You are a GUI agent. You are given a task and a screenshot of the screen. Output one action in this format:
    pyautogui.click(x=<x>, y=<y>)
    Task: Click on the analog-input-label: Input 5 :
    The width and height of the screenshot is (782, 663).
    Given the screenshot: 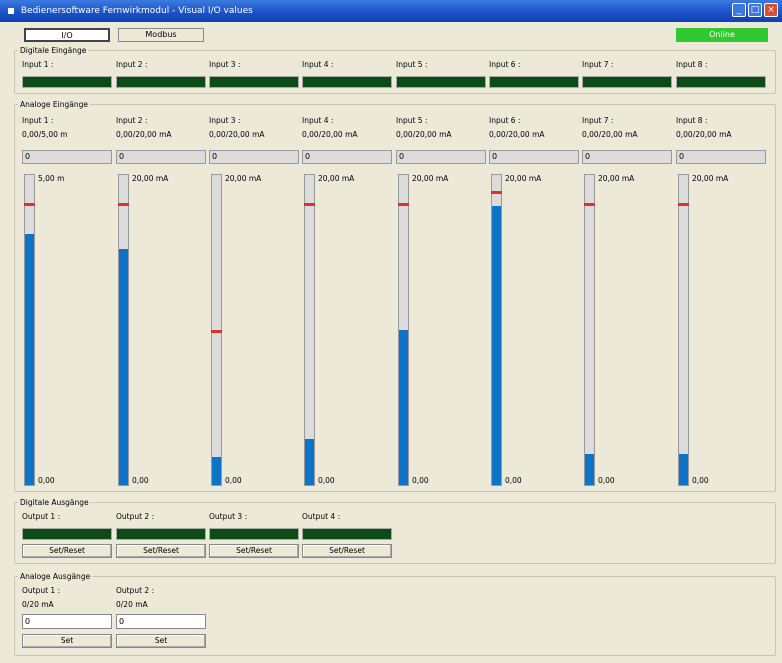 What is the action you would take?
    pyautogui.click(x=412, y=120)
    